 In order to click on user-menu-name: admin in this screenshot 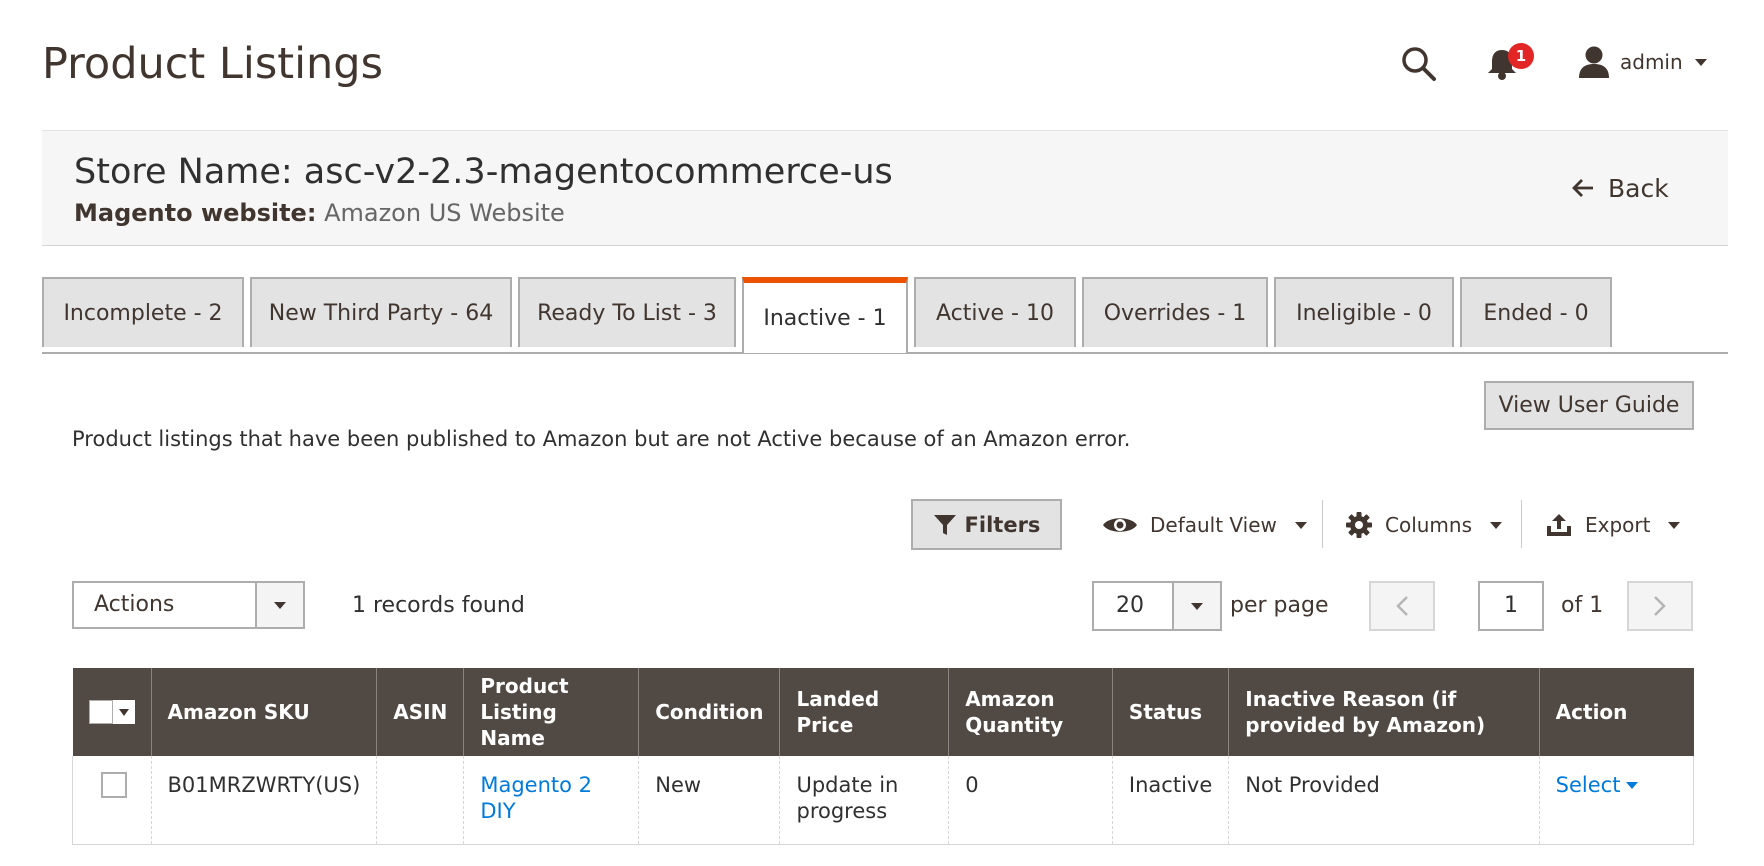, I will do `click(1651, 62)`.